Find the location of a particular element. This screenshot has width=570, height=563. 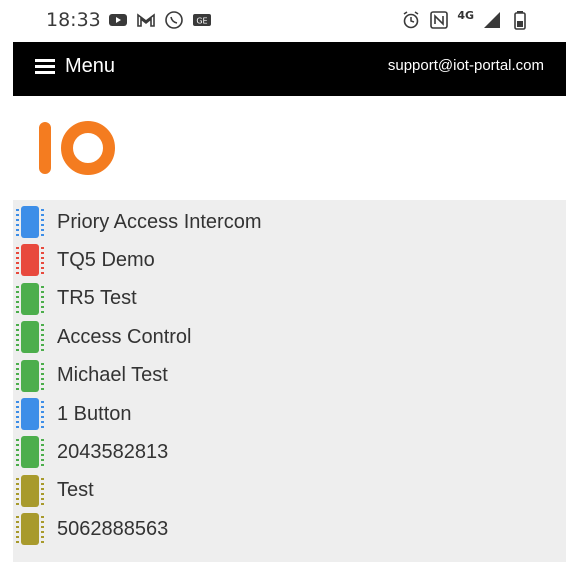

alarm-icon is located at coordinates (411, 20).